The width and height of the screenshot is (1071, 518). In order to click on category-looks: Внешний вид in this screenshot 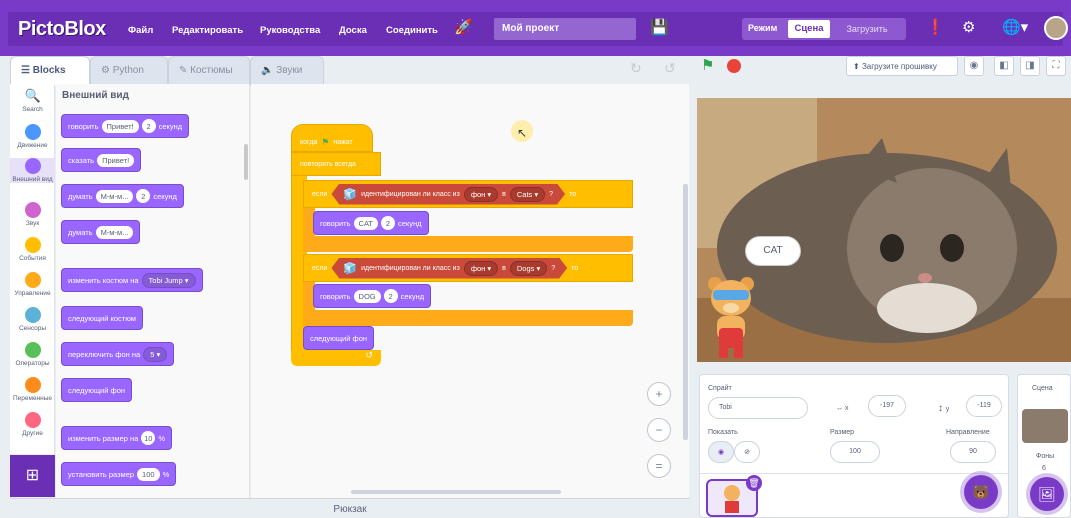, I will do `click(32, 170)`.